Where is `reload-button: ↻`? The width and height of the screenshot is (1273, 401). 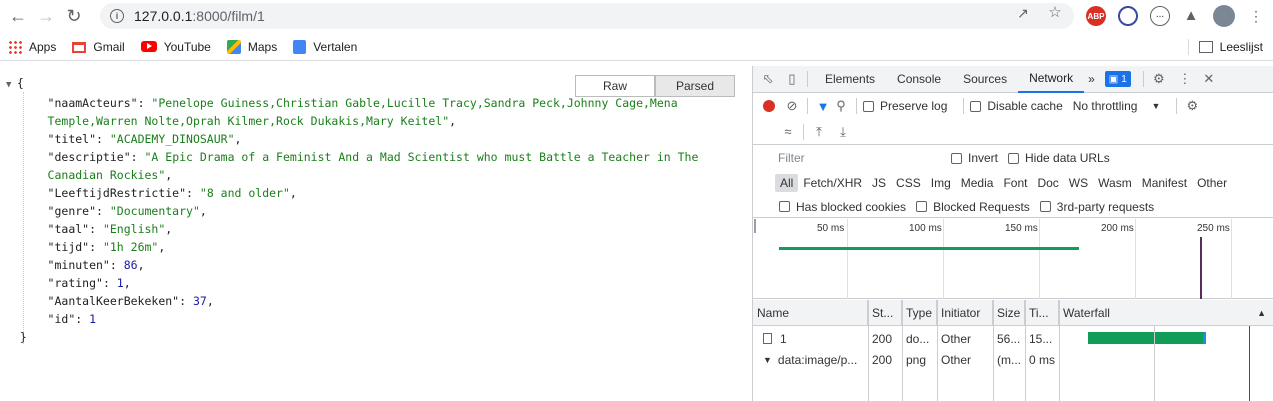
reload-button: ↻ is located at coordinates (74, 17).